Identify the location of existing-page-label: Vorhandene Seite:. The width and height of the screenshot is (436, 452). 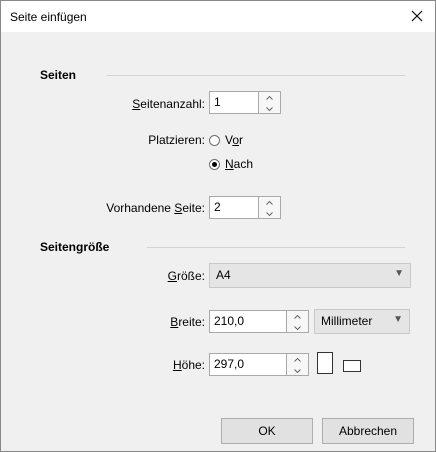
(155, 208).